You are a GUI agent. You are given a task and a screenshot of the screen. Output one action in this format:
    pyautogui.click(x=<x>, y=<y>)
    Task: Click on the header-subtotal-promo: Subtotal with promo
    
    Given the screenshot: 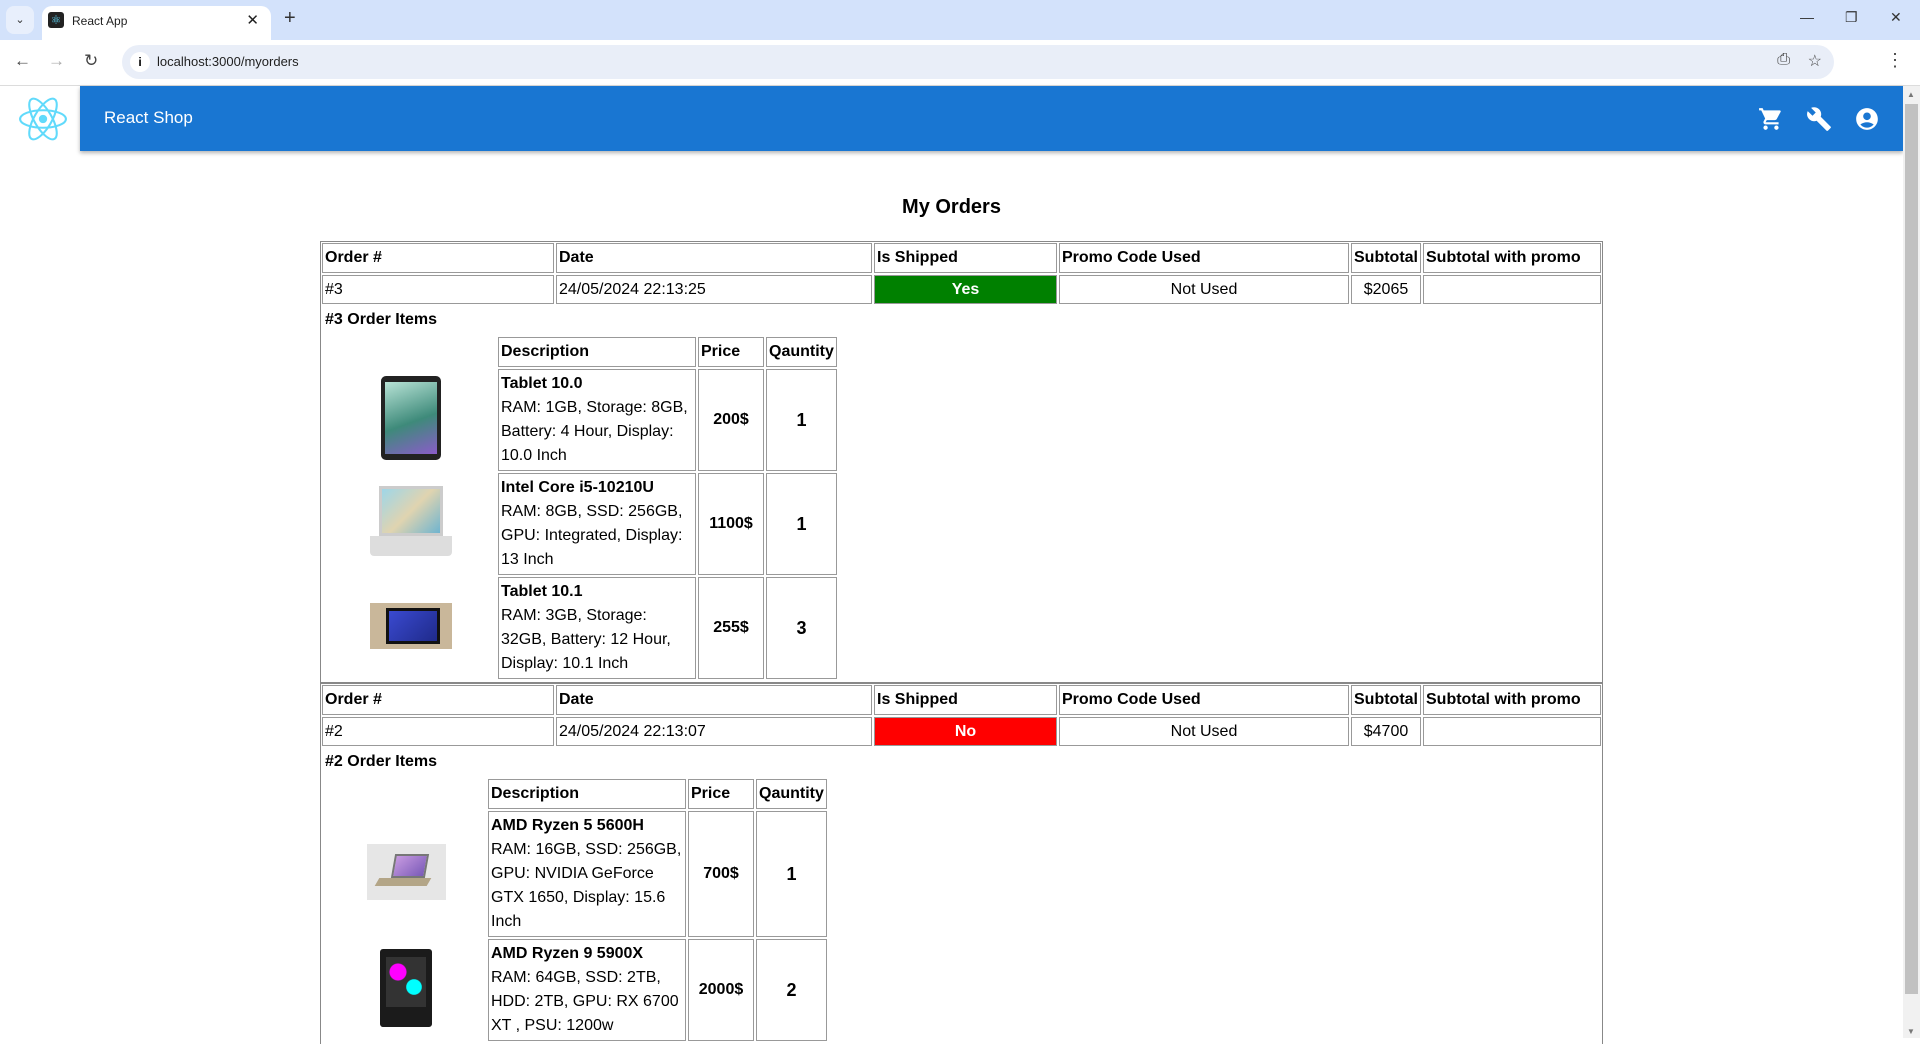 What is the action you would take?
    pyautogui.click(x=1512, y=258)
    